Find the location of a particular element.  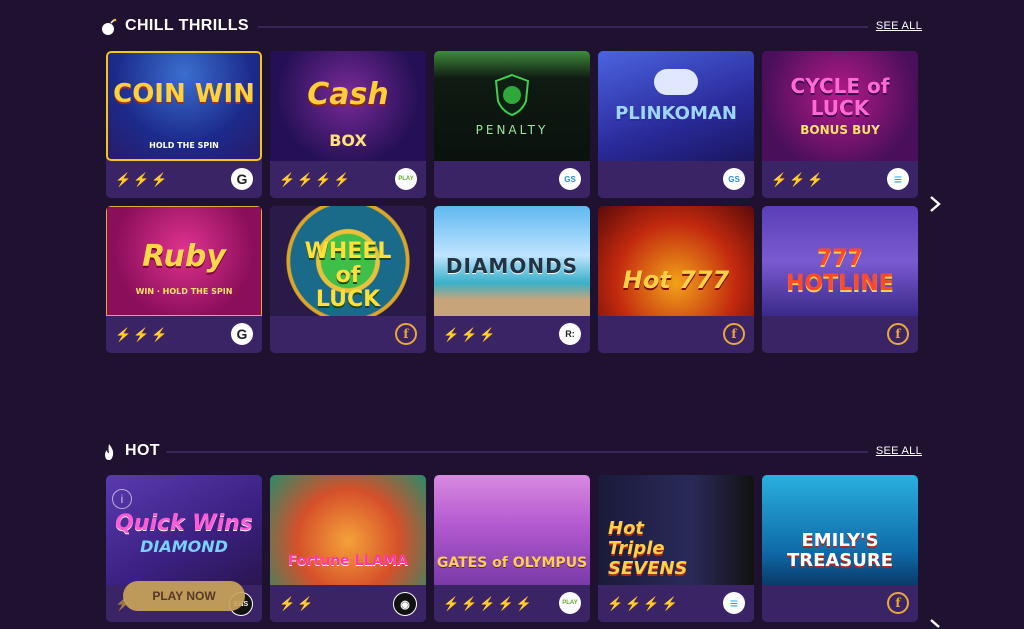

shield-icon is located at coordinates (512, 95).